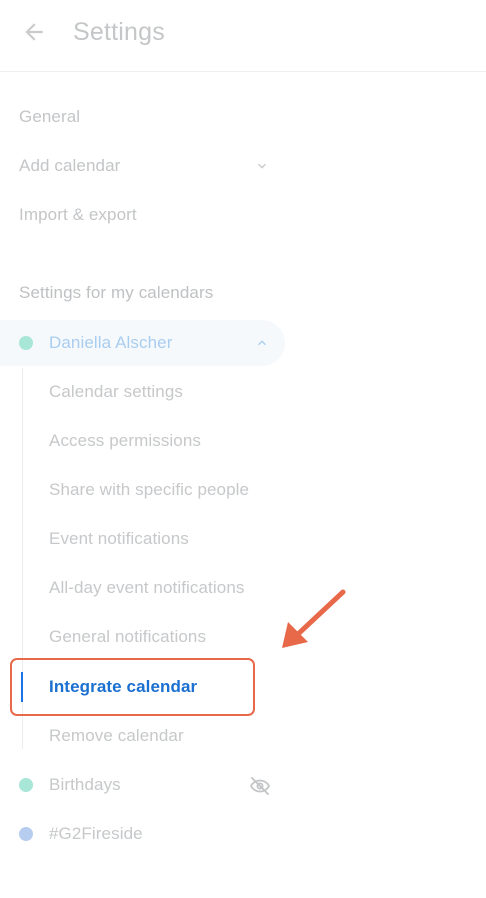 This screenshot has height=898, width=486. What do you see at coordinates (146, 588) in the screenshot?
I see `subitem-all-day-event-notifications: All-day event notifications` at bounding box center [146, 588].